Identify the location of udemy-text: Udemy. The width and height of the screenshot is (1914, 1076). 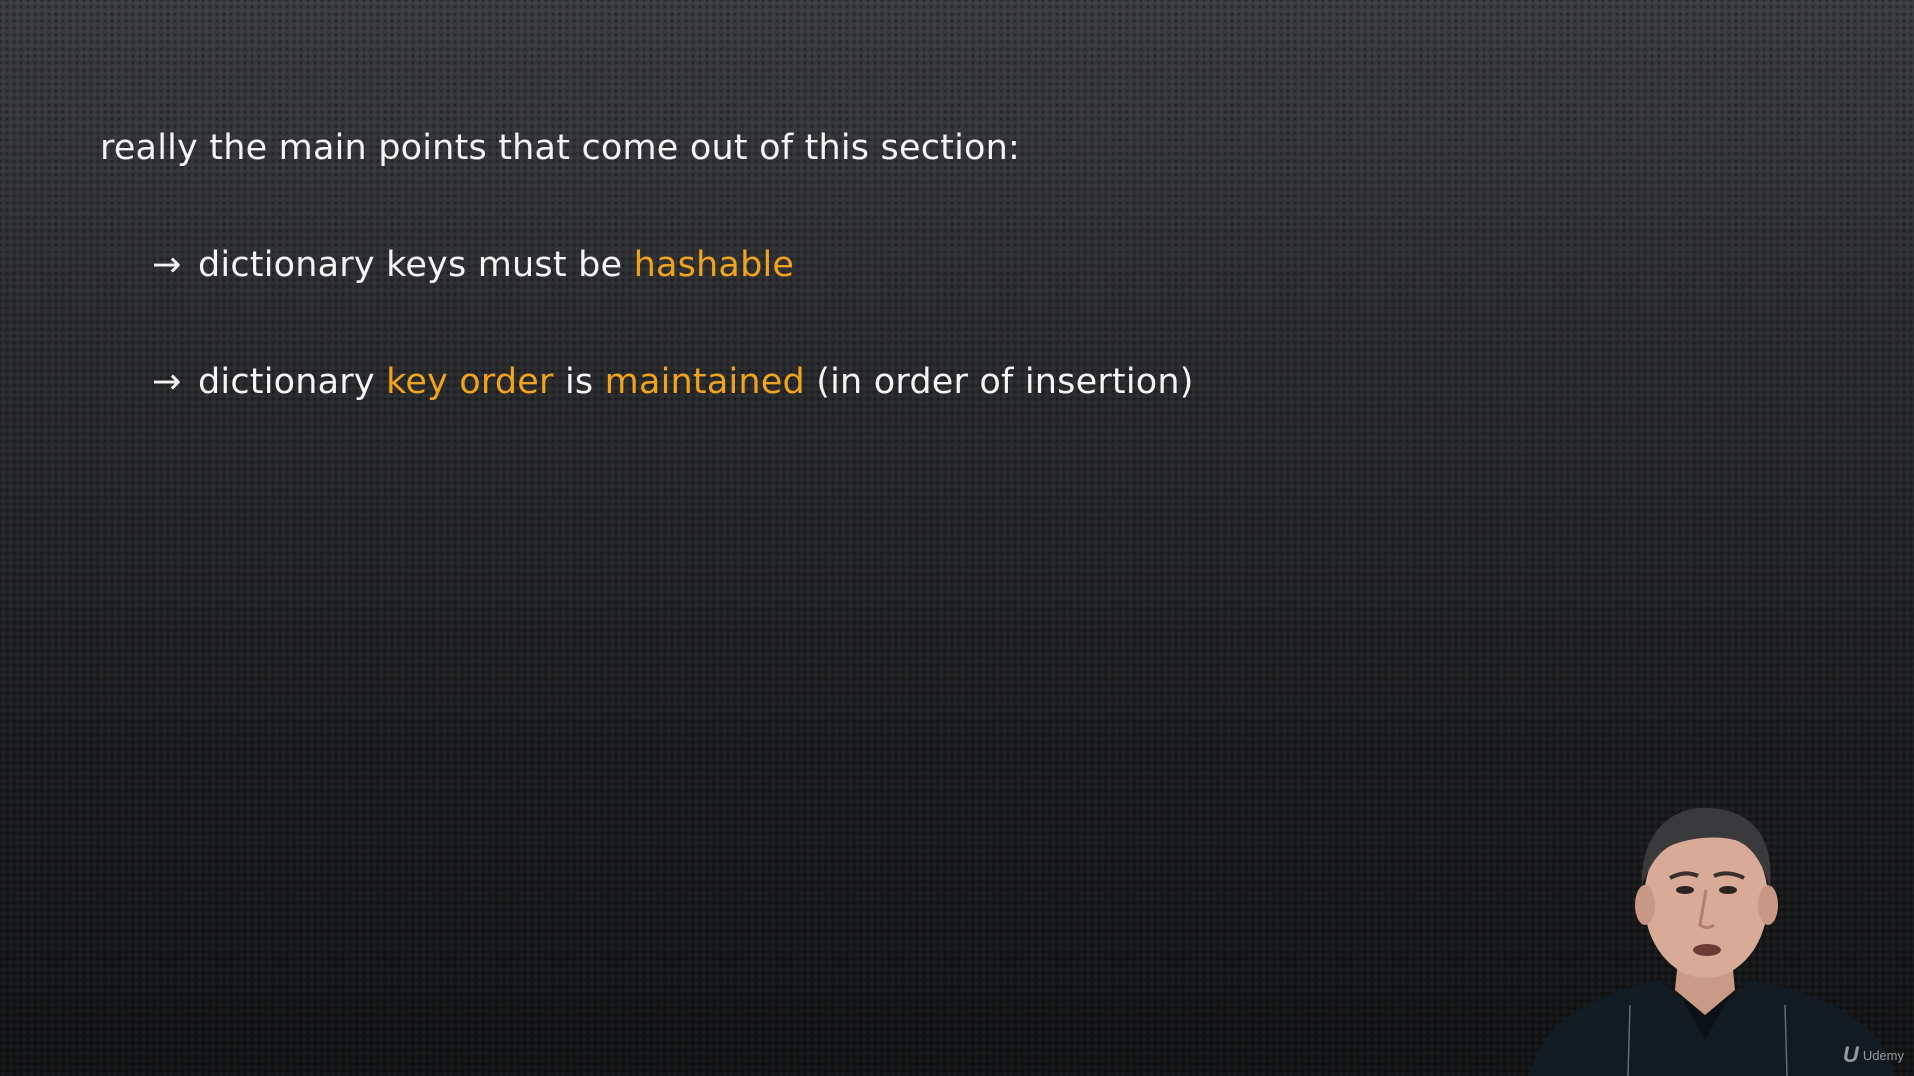
(1883, 1055).